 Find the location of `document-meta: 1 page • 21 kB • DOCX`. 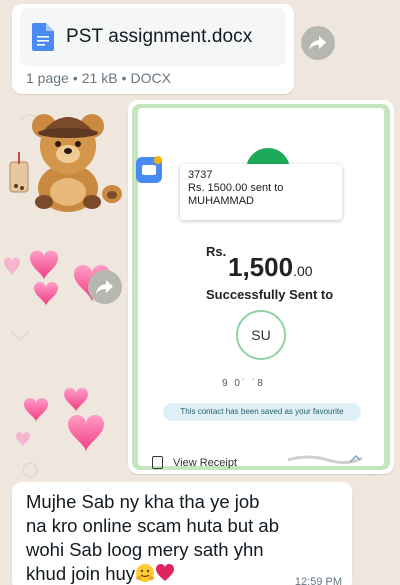

document-meta: 1 page • 21 kB • DOCX is located at coordinates (98, 78).